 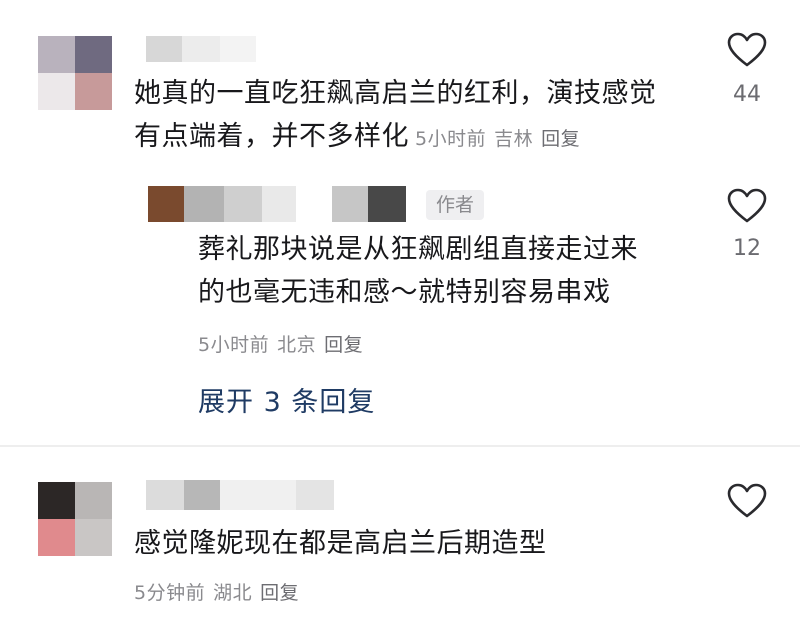 I want to click on author-badge: 作者, so click(x=455, y=205).